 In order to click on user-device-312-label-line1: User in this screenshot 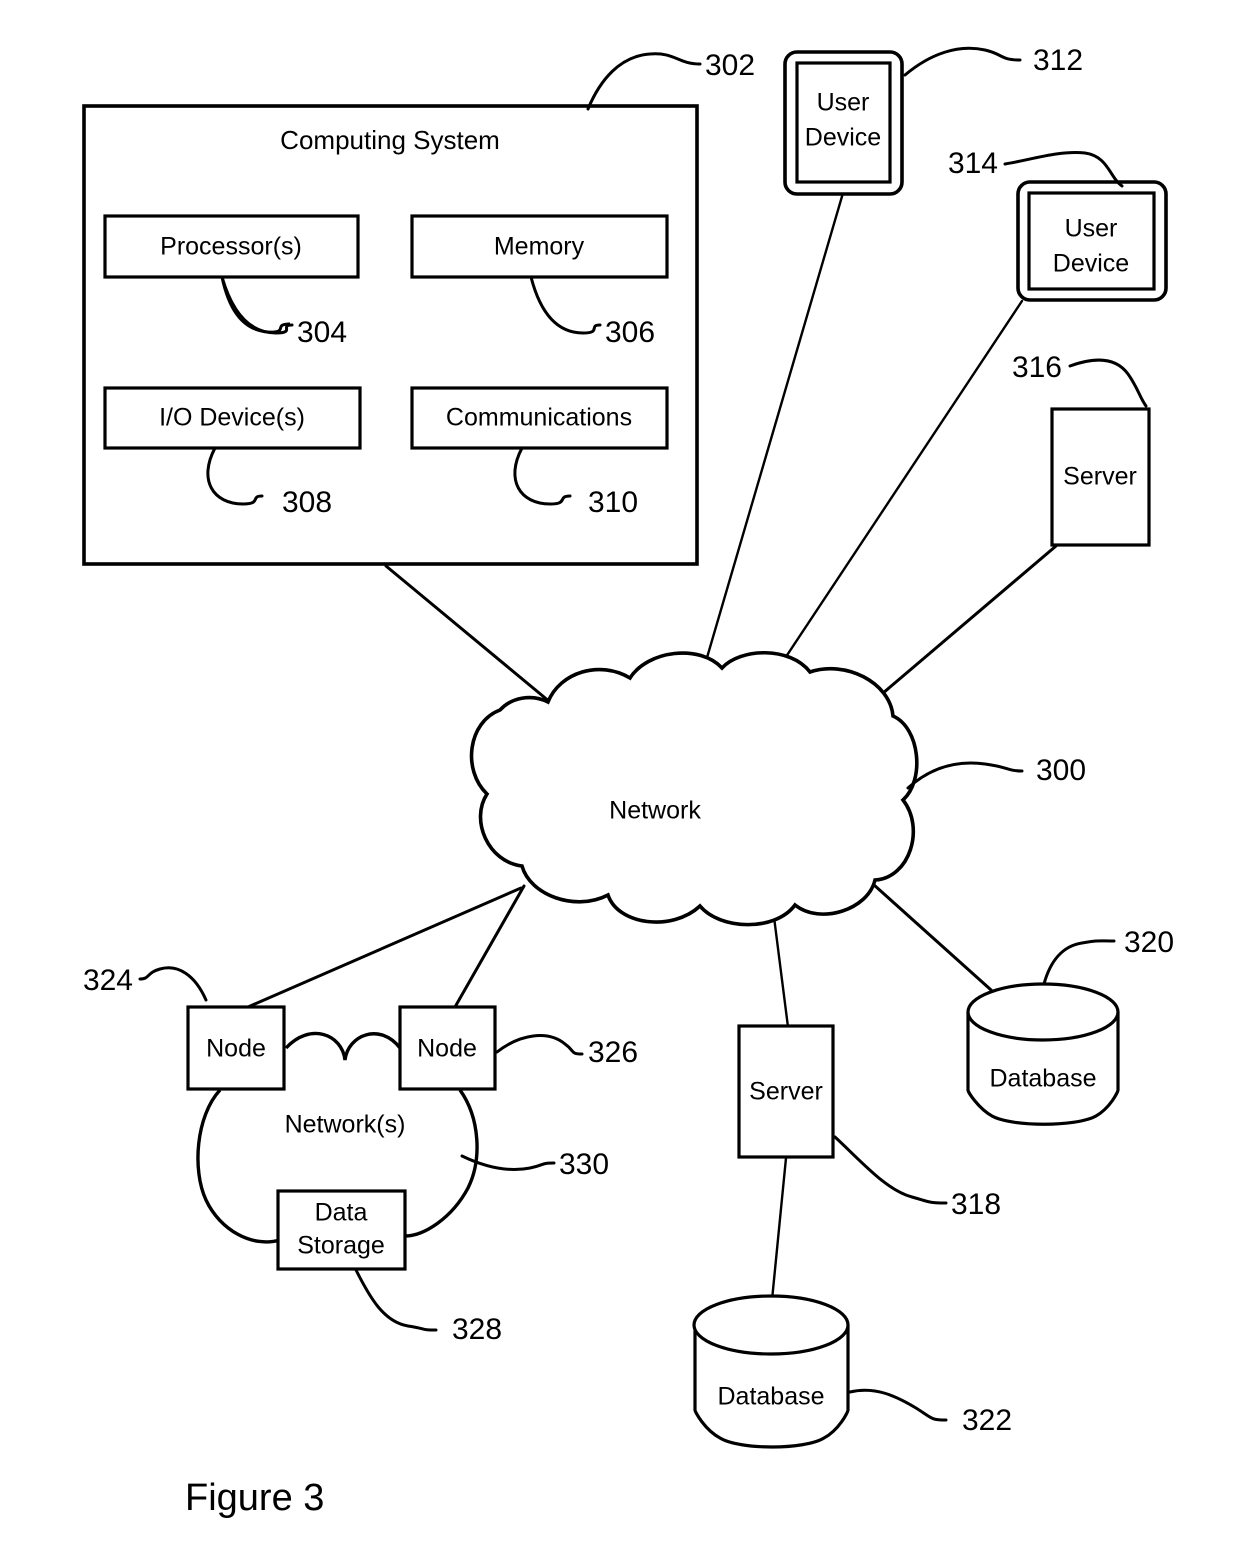, I will do `click(843, 103)`.